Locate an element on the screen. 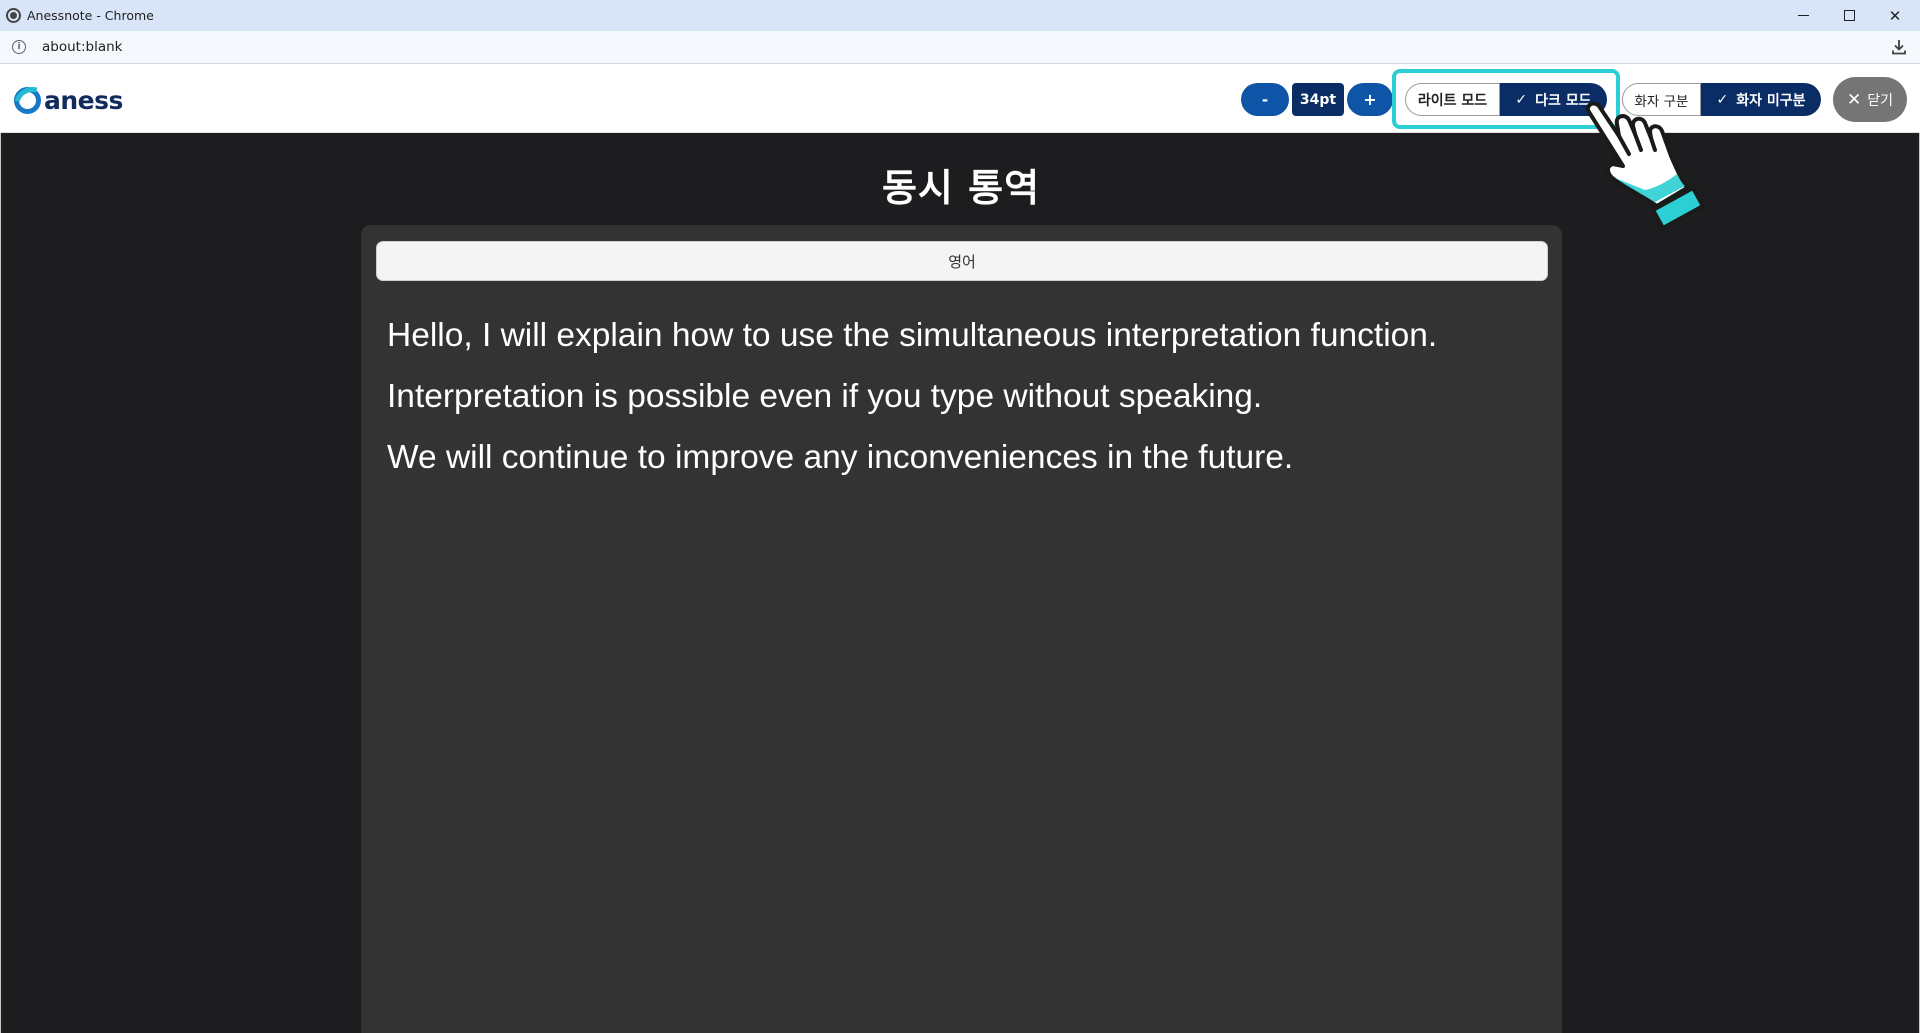  close-label: 닫기 is located at coordinates (1880, 100).